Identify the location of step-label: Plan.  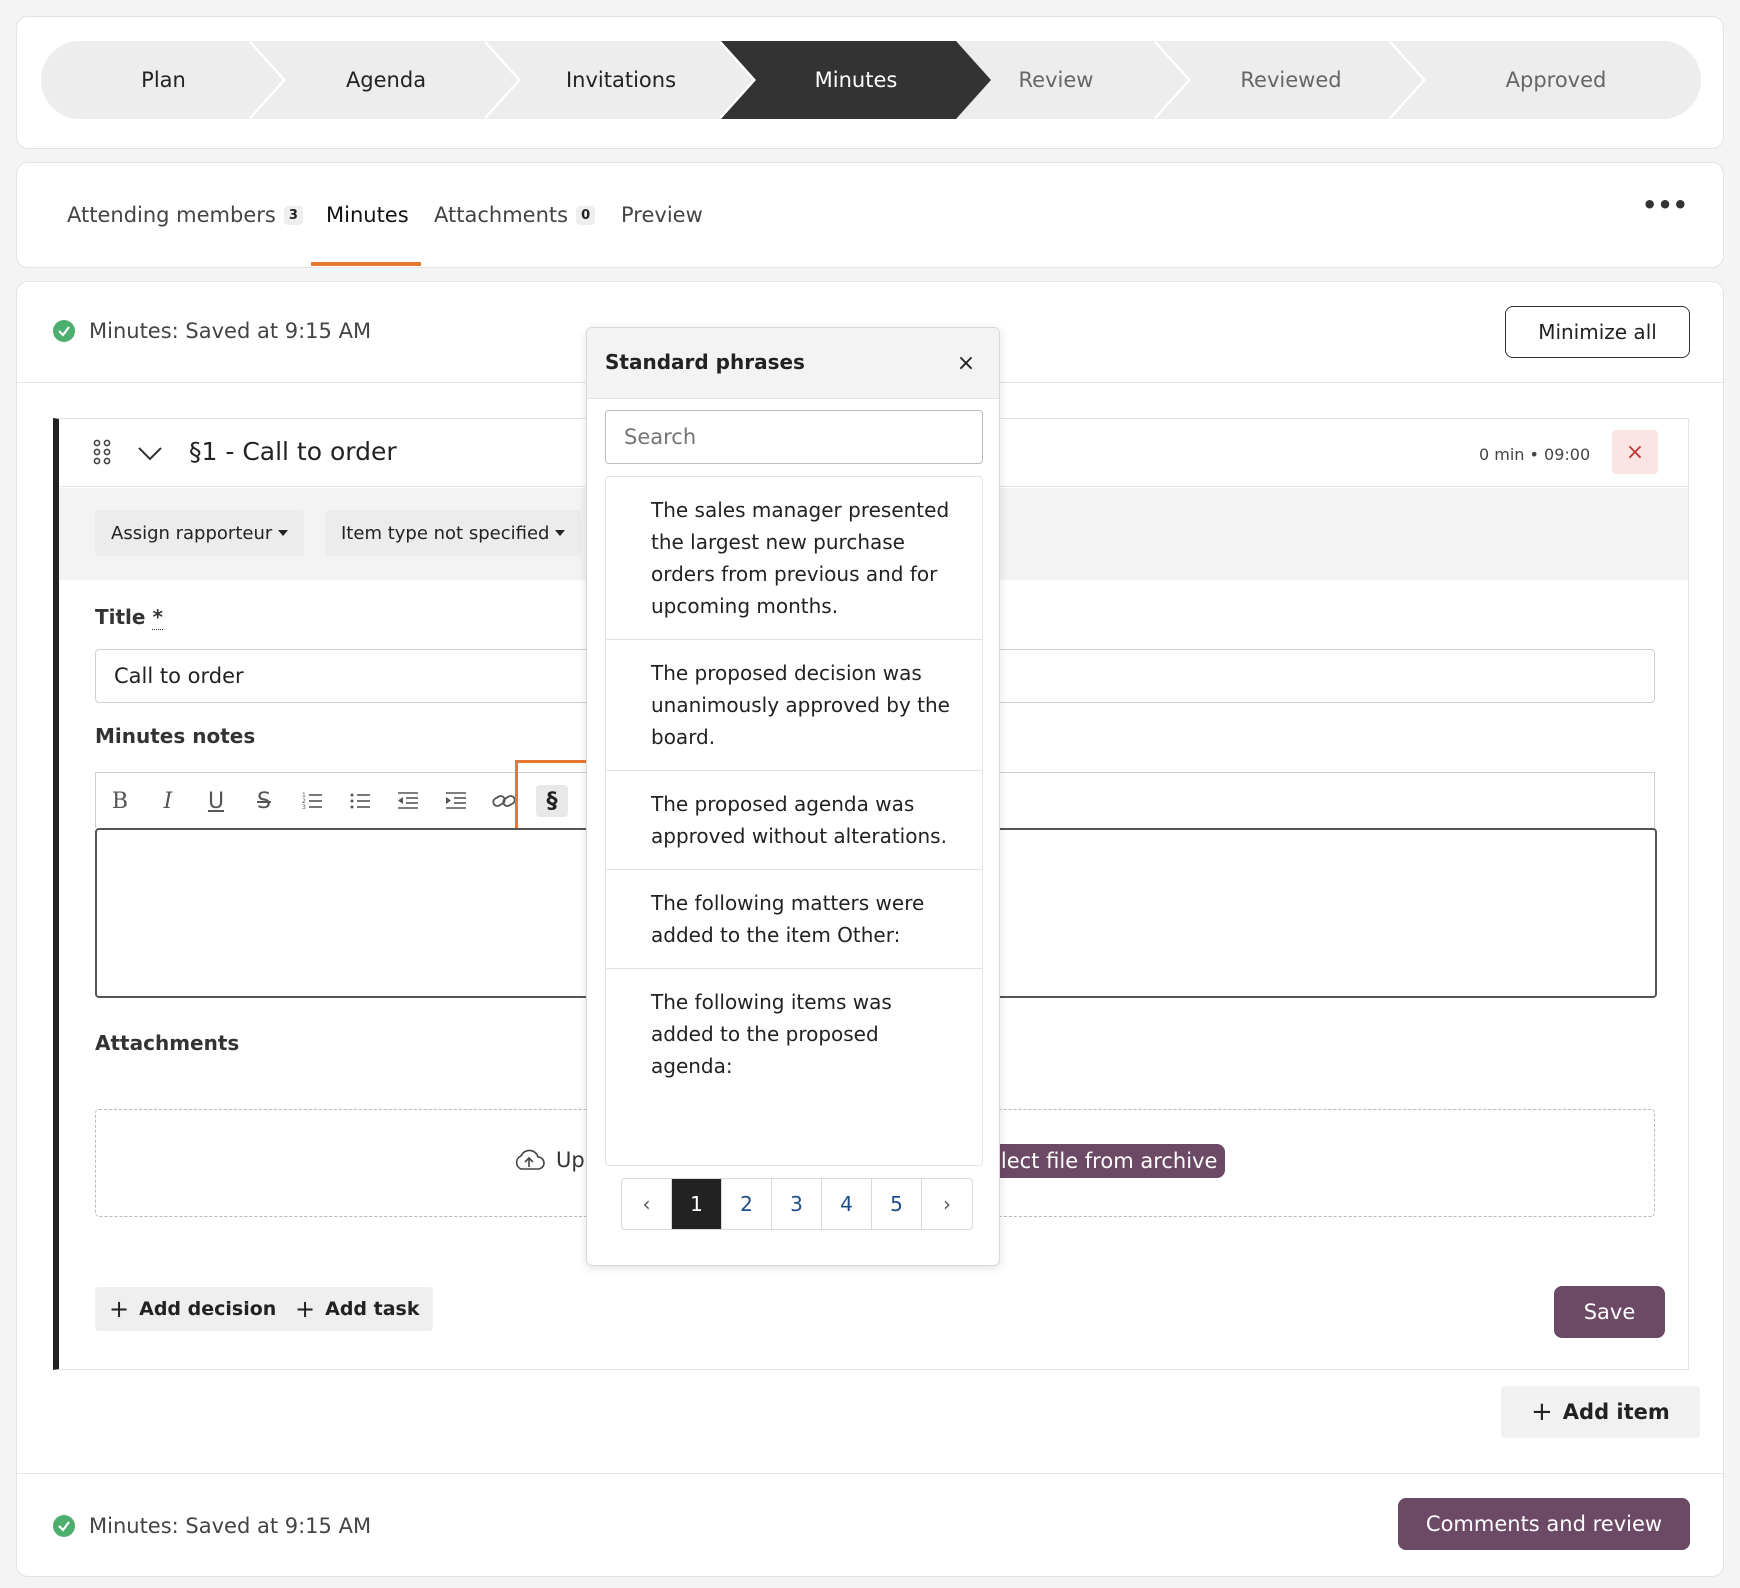
(163, 80).